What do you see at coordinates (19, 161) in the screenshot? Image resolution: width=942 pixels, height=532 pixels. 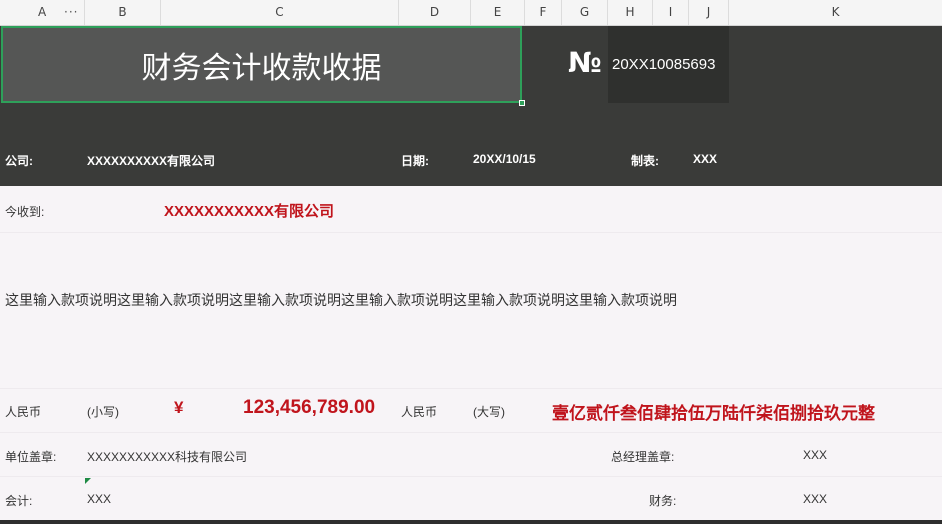 I see `company-label: 公司:` at bounding box center [19, 161].